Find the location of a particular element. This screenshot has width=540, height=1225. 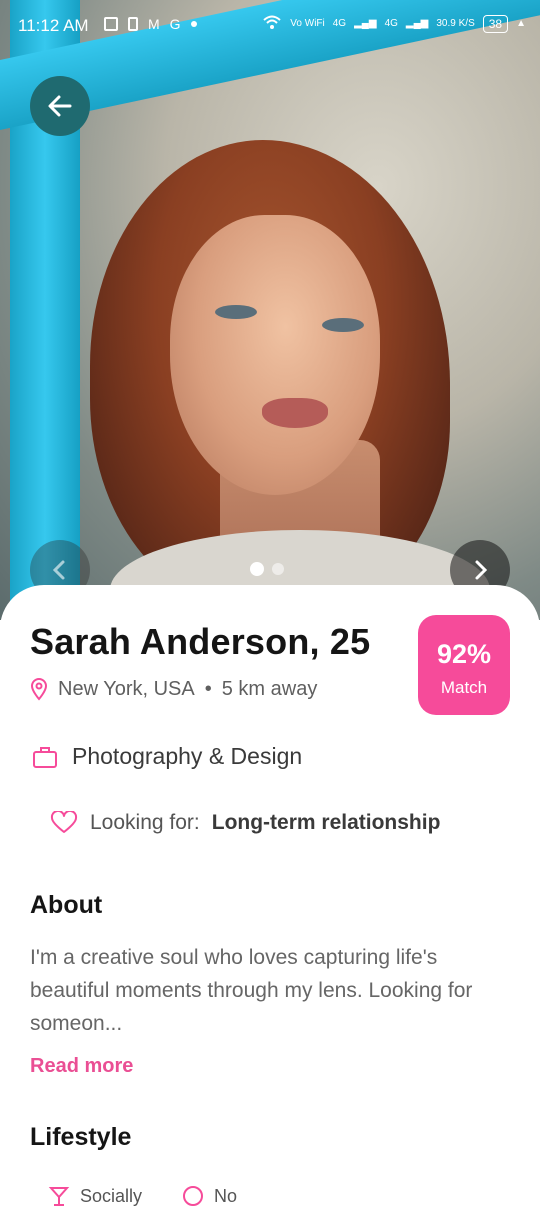

occupation-text: Photography & Design is located at coordinates (187, 756).